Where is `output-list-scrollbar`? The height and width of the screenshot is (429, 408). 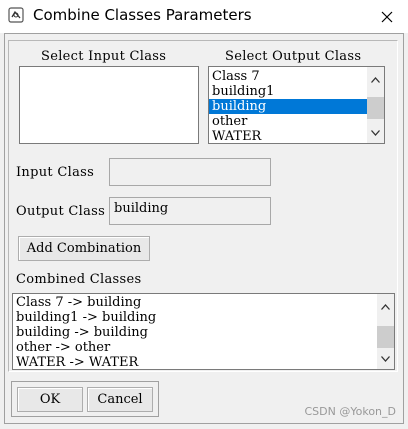 output-list-scrollbar is located at coordinates (375, 105).